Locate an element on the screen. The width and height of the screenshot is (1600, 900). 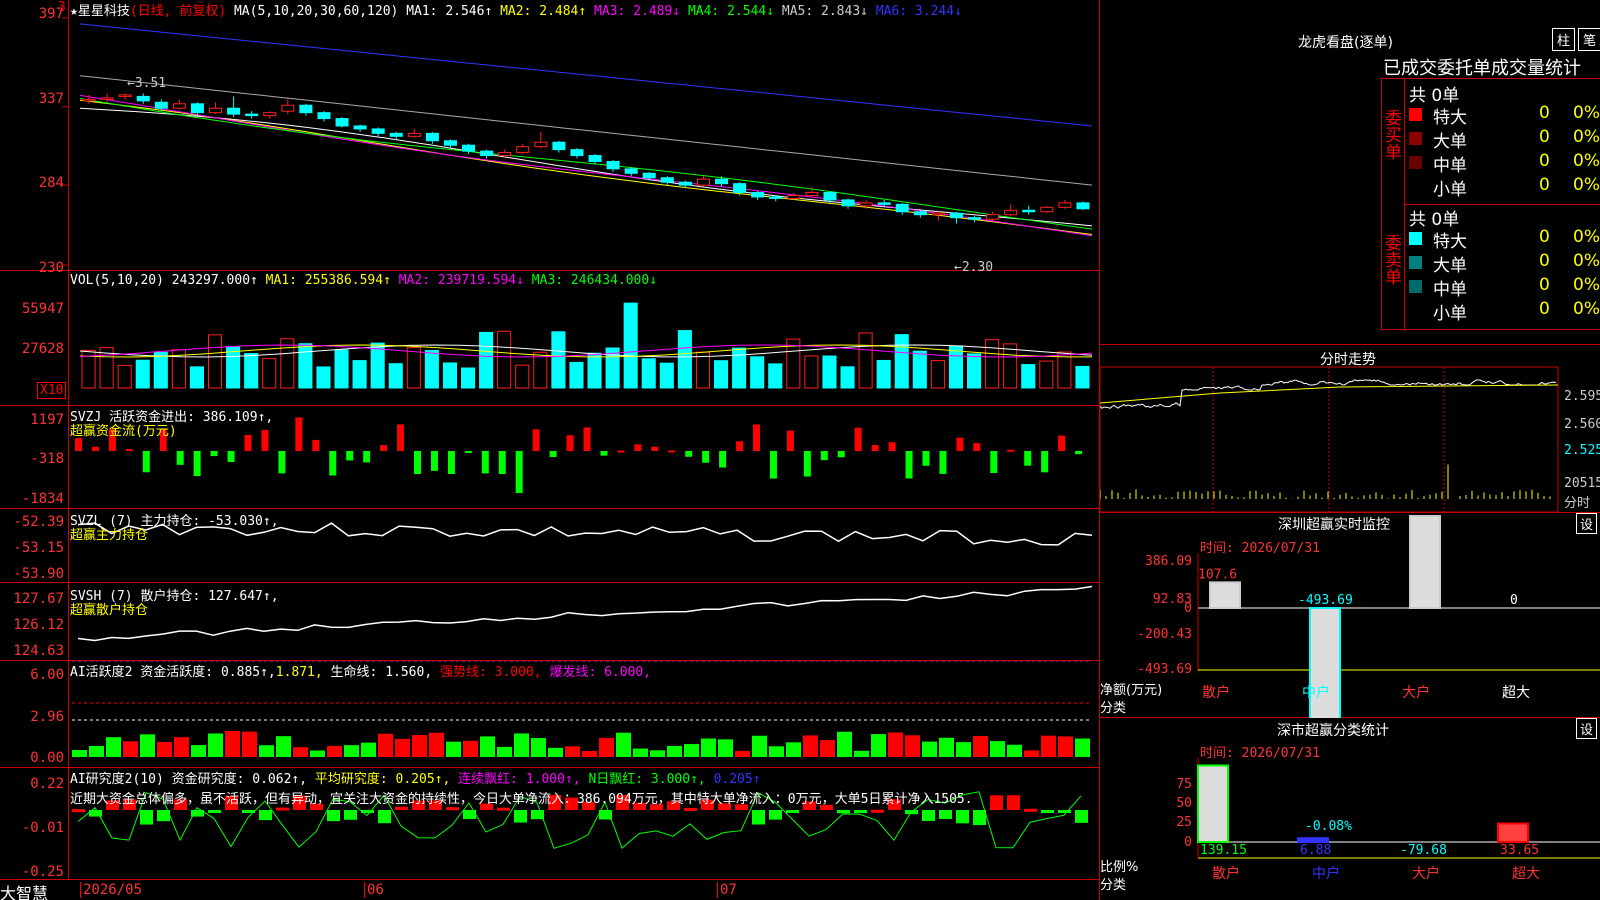
intraday-panel: 分时走势 2.595 2.560 2.525 20515 分时 is located at coordinates (1350, 429).